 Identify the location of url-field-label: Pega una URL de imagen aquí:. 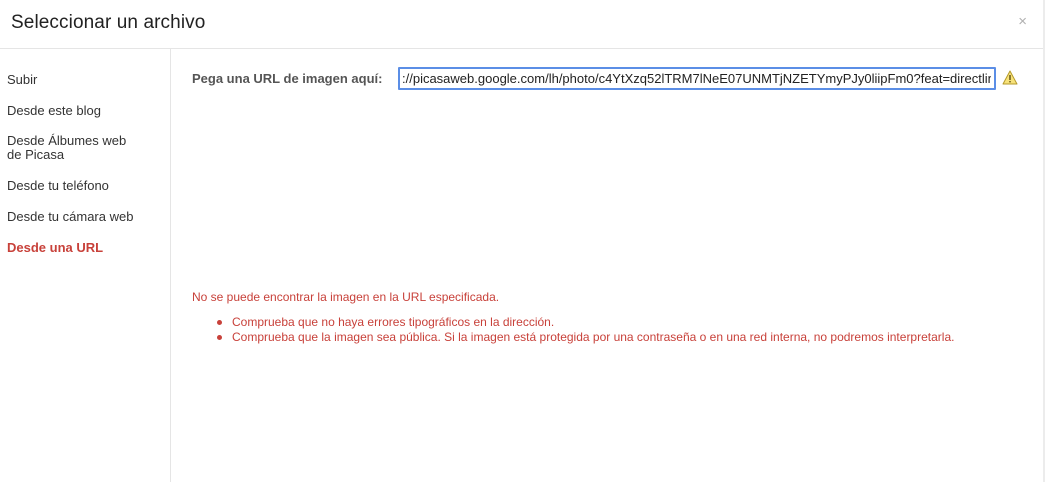
(287, 78).